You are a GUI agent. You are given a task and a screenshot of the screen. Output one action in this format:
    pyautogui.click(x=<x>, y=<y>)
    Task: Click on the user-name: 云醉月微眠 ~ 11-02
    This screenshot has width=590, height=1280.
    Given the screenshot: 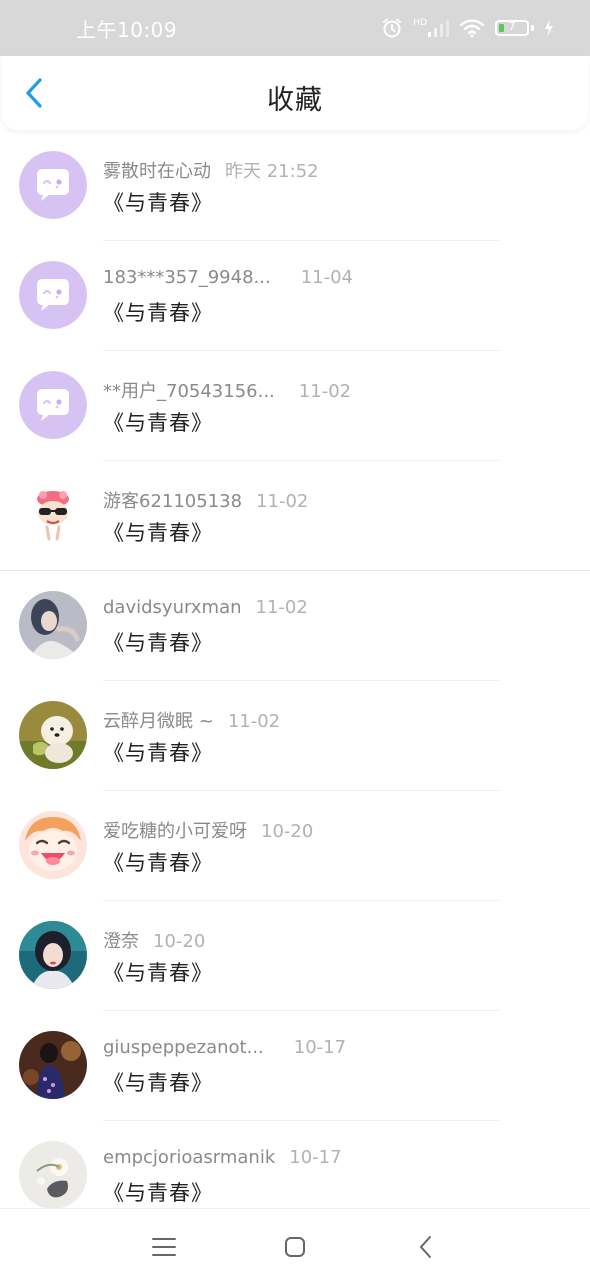 What is the action you would take?
    pyautogui.click(x=191, y=720)
    